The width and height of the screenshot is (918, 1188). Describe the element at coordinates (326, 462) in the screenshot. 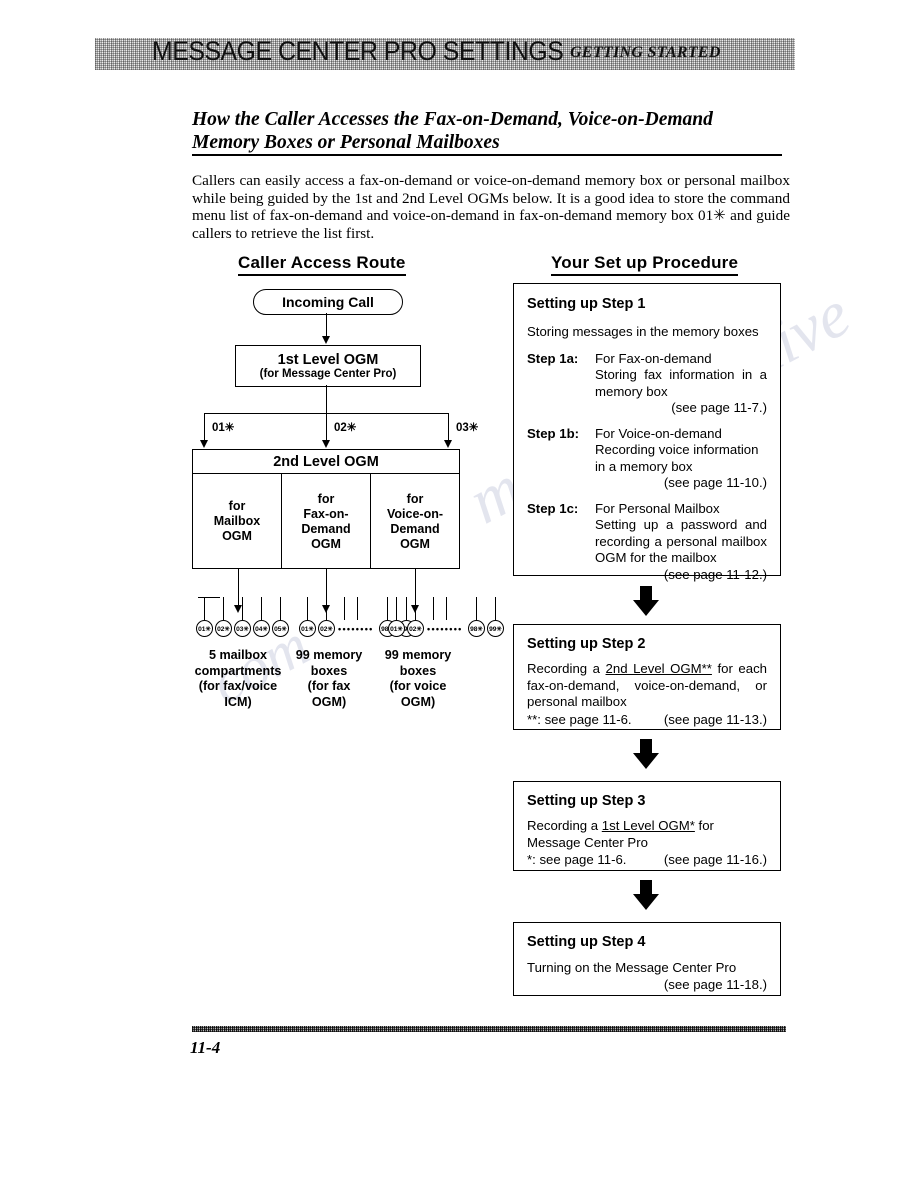

I see `second-level-ogm-header: 2nd Level OGM` at that location.